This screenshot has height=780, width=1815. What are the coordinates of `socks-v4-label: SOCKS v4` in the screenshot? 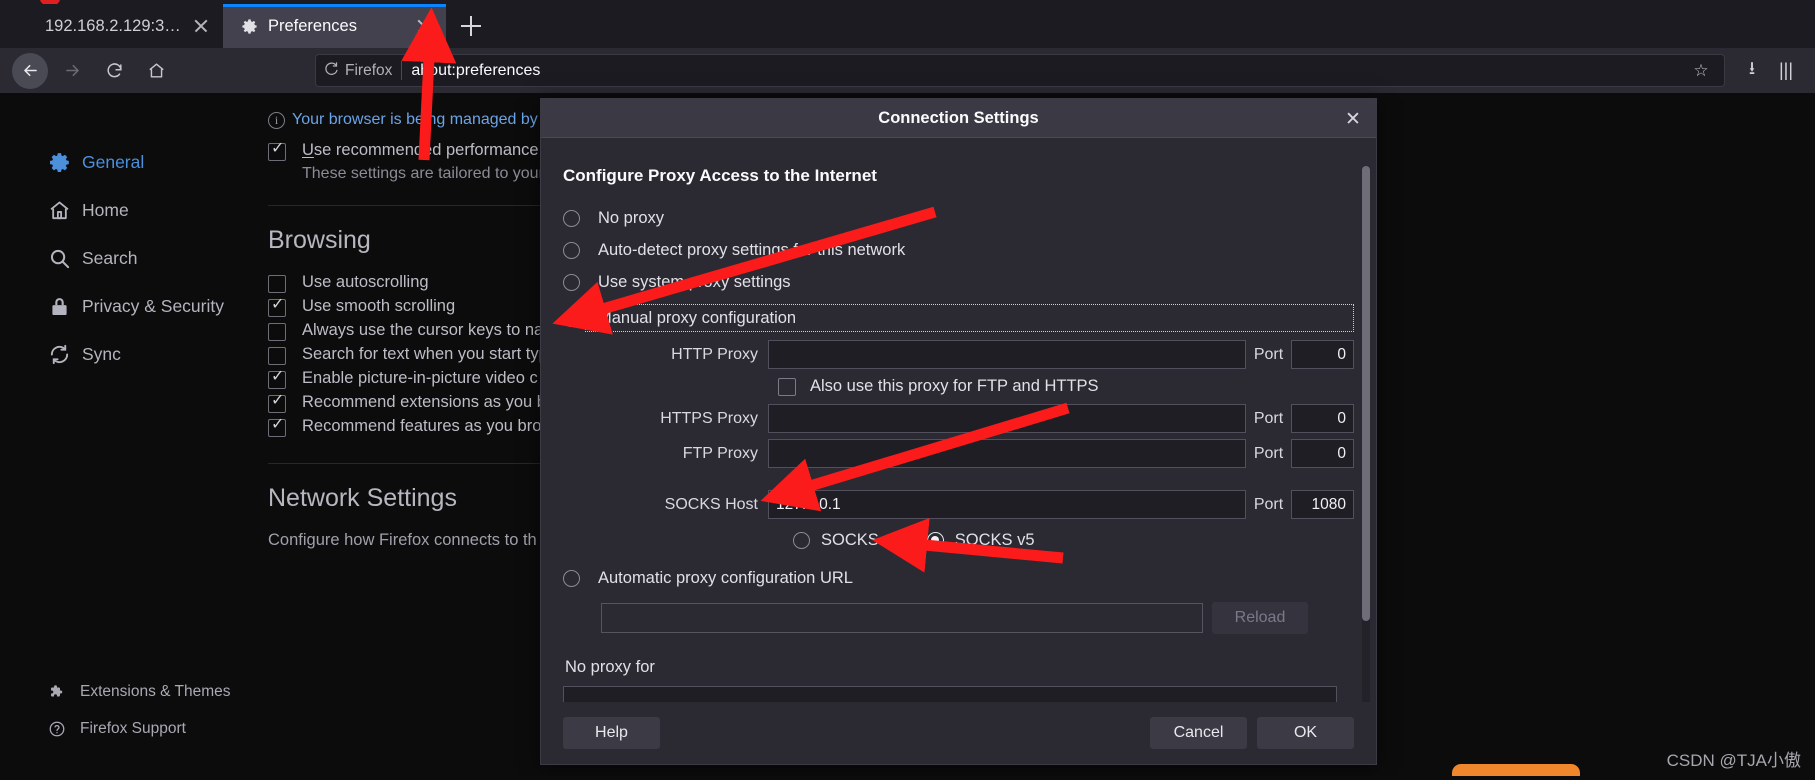 It's located at (861, 540).